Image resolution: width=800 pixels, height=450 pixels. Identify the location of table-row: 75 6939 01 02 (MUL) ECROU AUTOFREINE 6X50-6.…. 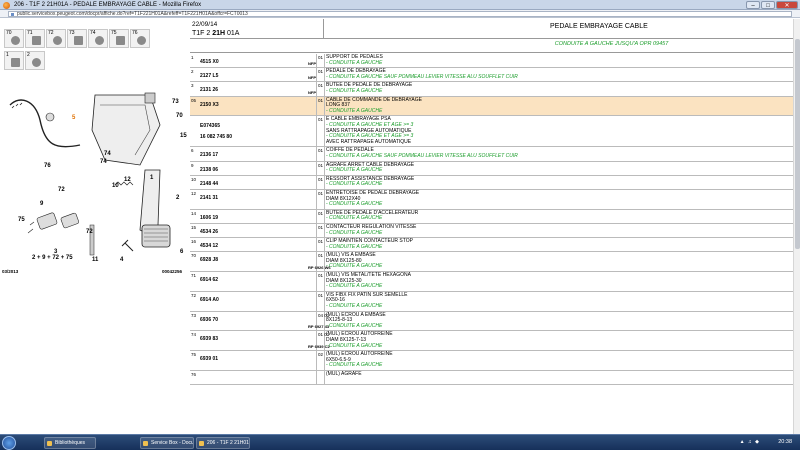
(491, 361).